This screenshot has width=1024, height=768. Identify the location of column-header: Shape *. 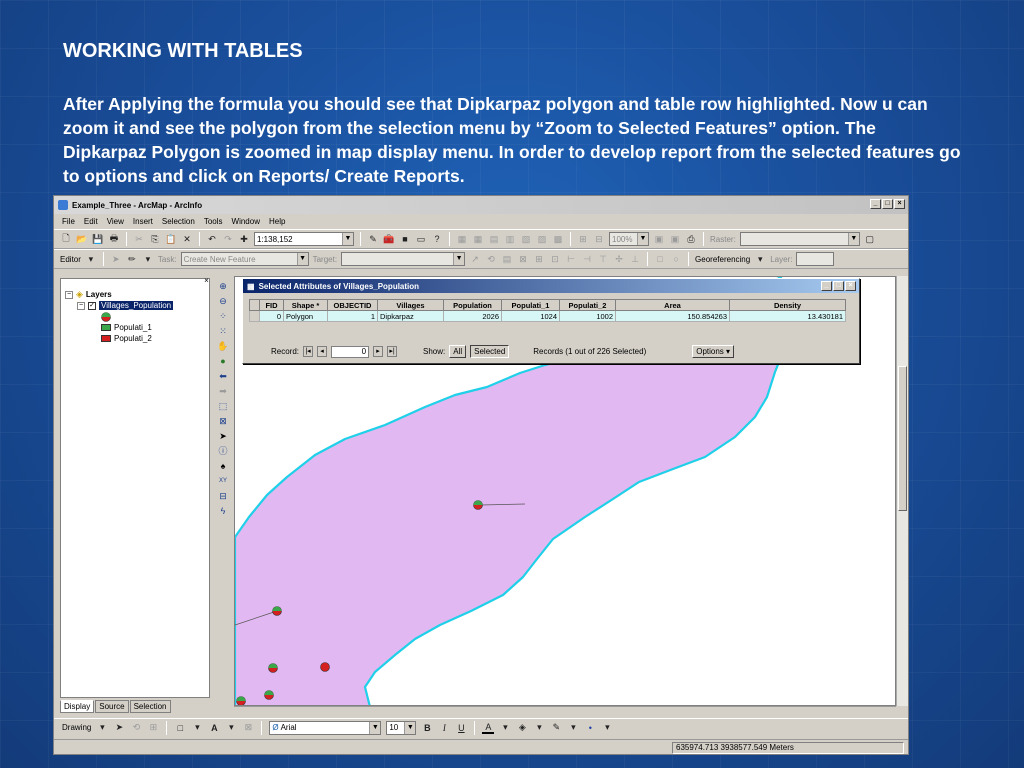
(305, 305).